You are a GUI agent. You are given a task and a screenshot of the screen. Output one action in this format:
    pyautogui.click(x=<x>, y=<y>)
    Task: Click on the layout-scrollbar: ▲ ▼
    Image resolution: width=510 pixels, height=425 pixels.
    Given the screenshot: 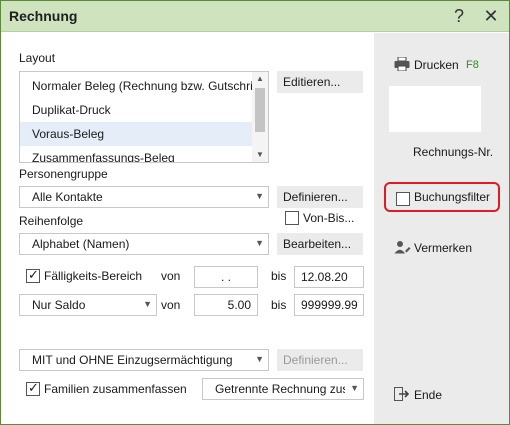 What is the action you would take?
    pyautogui.click(x=260, y=117)
    